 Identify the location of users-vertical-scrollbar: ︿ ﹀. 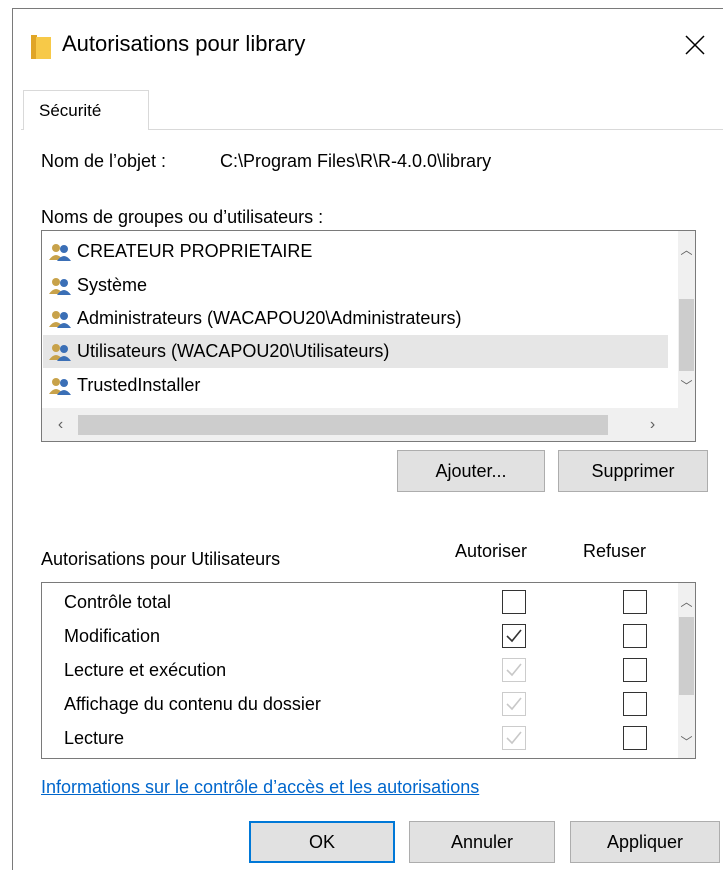
(686, 319).